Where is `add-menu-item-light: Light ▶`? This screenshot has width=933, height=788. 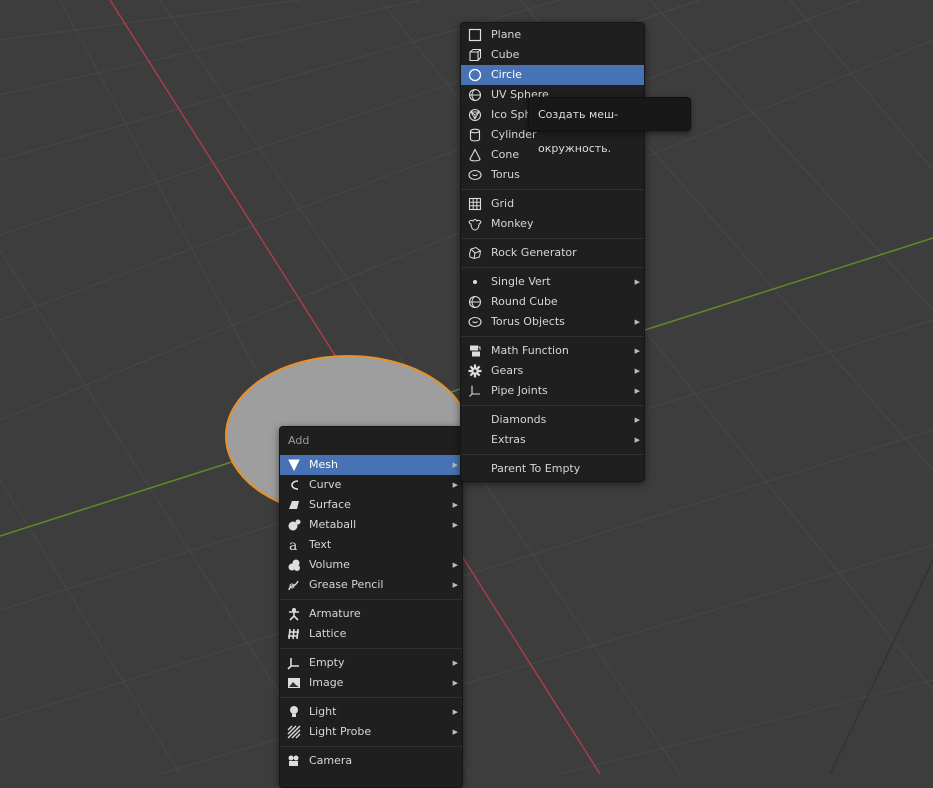
add-menu-item-light: Light ▶ is located at coordinates (371, 712).